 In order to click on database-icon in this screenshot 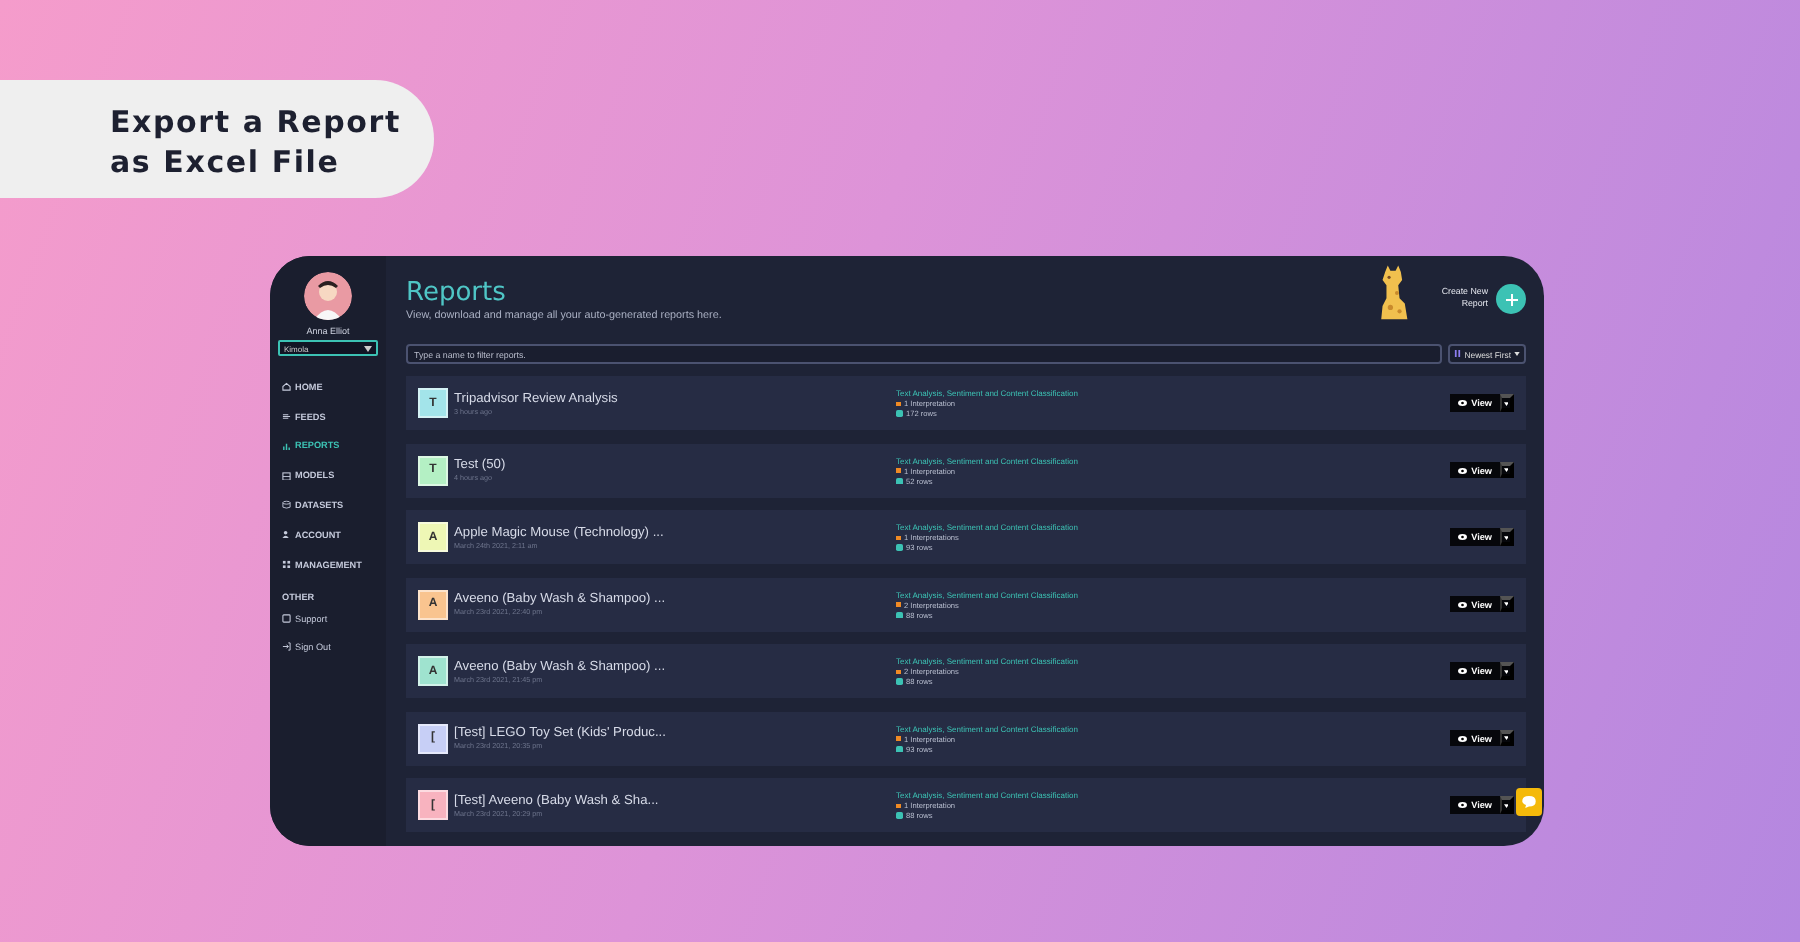, I will do `click(286, 505)`.